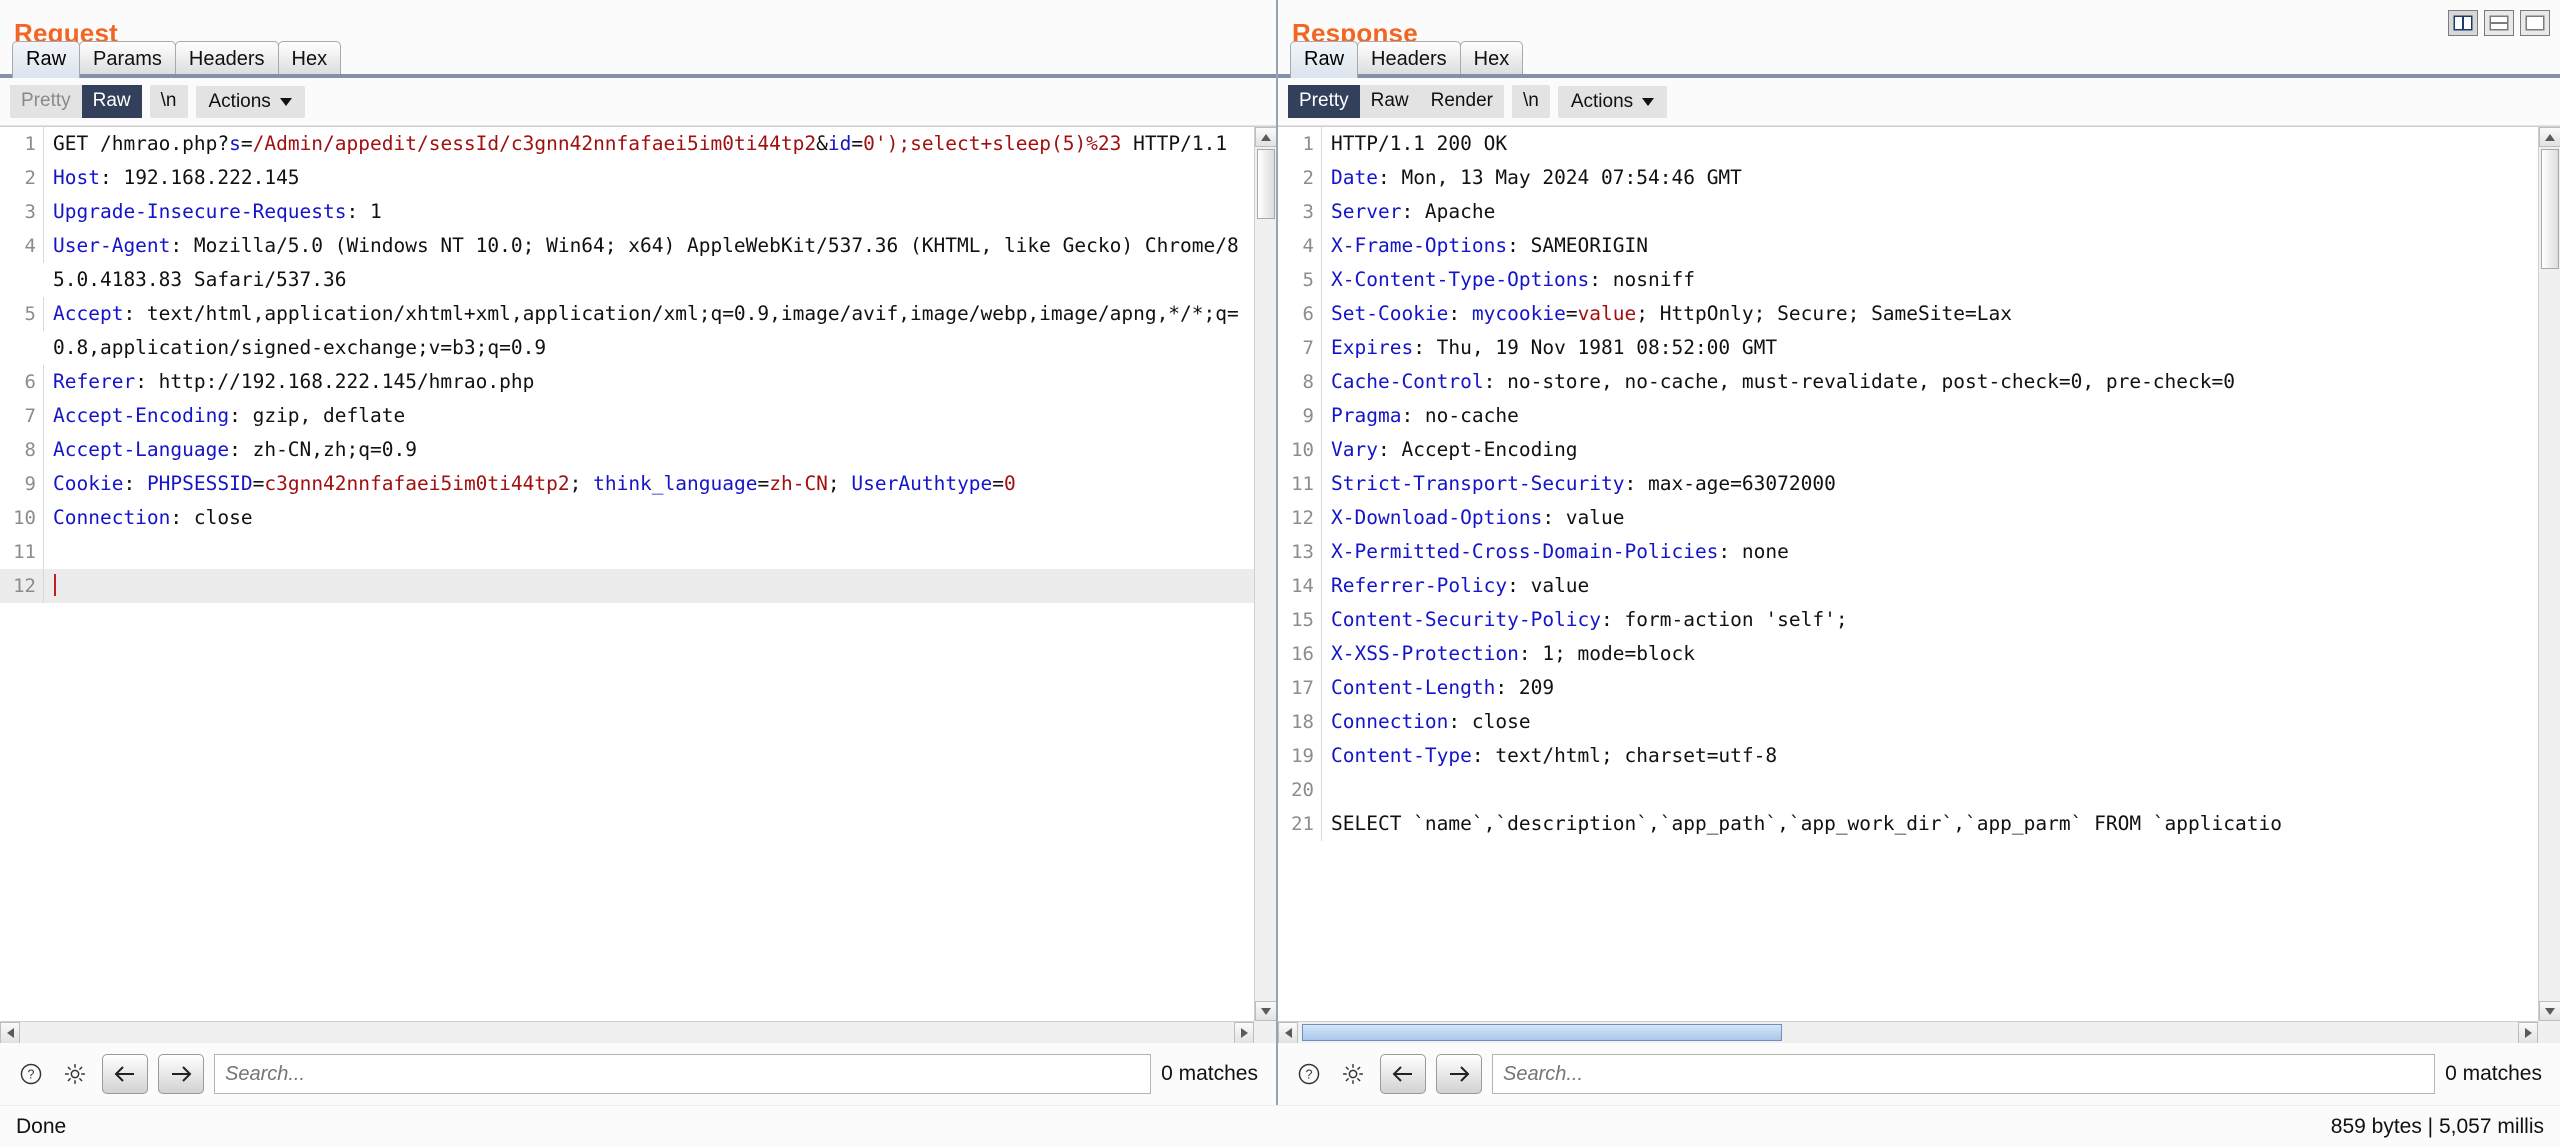 This screenshot has width=2560, height=1147. Describe the element at coordinates (1413, 211) in the screenshot. I see `code-text: Server: Apache` at that location.